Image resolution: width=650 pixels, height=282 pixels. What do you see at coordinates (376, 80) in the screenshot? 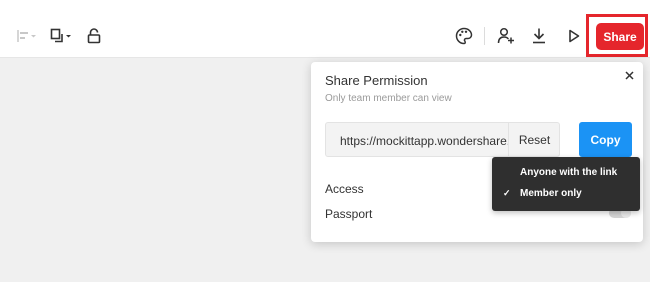
I see `panel-title: Share Permission` at bounding box center [376, 80].